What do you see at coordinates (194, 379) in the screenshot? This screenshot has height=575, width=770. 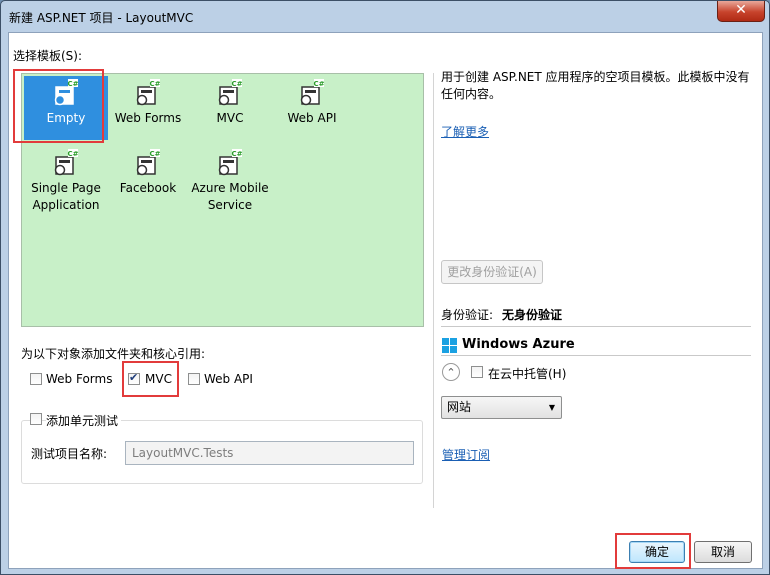 I see `web-api-checkbox` at bounding box center [194, 379].